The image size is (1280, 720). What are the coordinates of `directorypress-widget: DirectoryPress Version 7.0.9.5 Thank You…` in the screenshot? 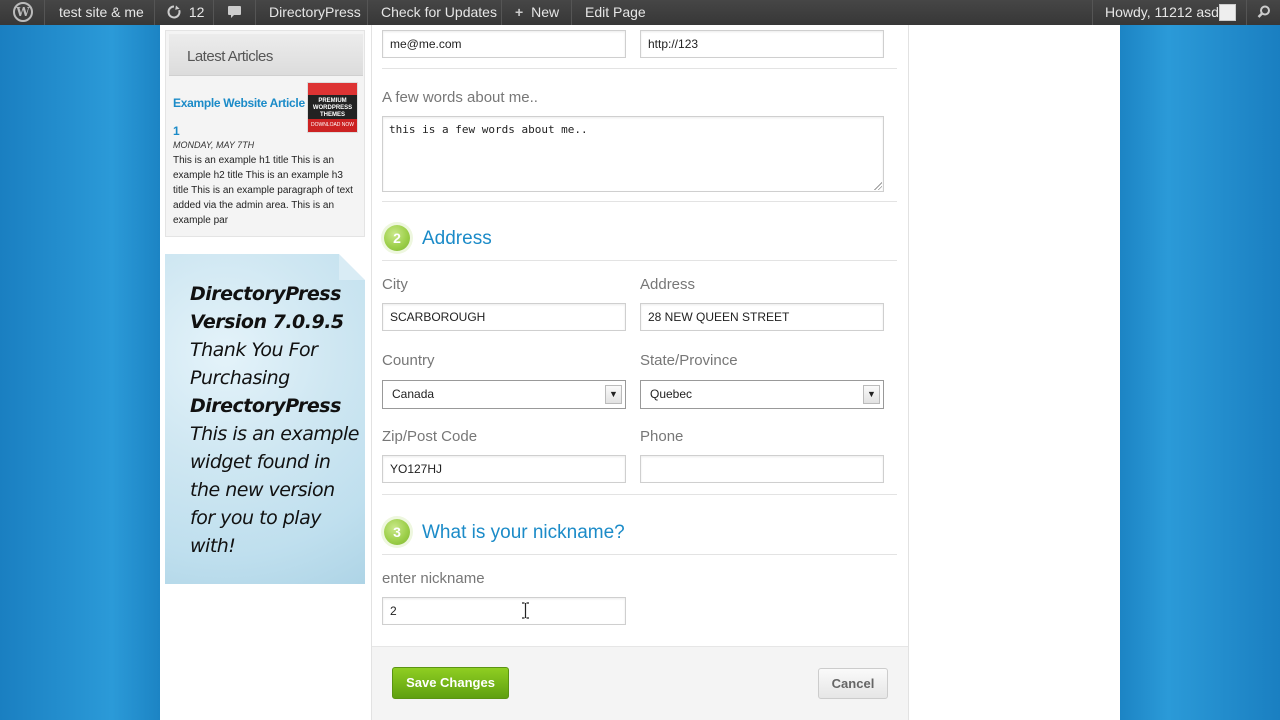 It's located at (265, 419).